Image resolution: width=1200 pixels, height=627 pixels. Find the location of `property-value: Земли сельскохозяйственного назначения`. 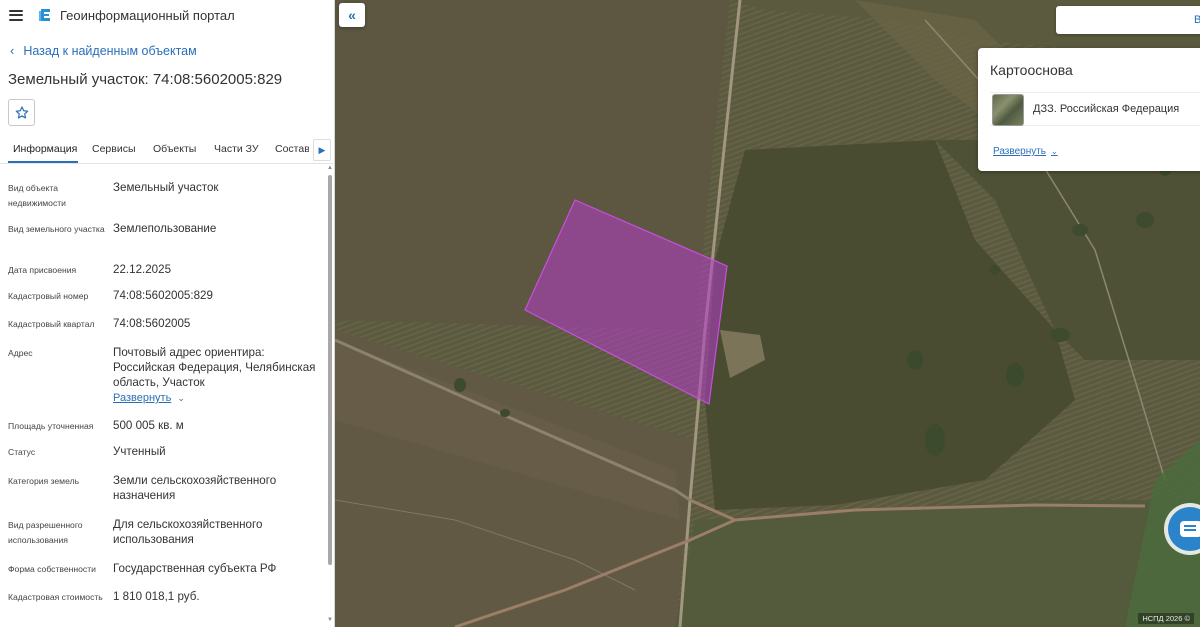

property-value: Земли сельскохозяйственного назначения is located at coordinates (195, 488).